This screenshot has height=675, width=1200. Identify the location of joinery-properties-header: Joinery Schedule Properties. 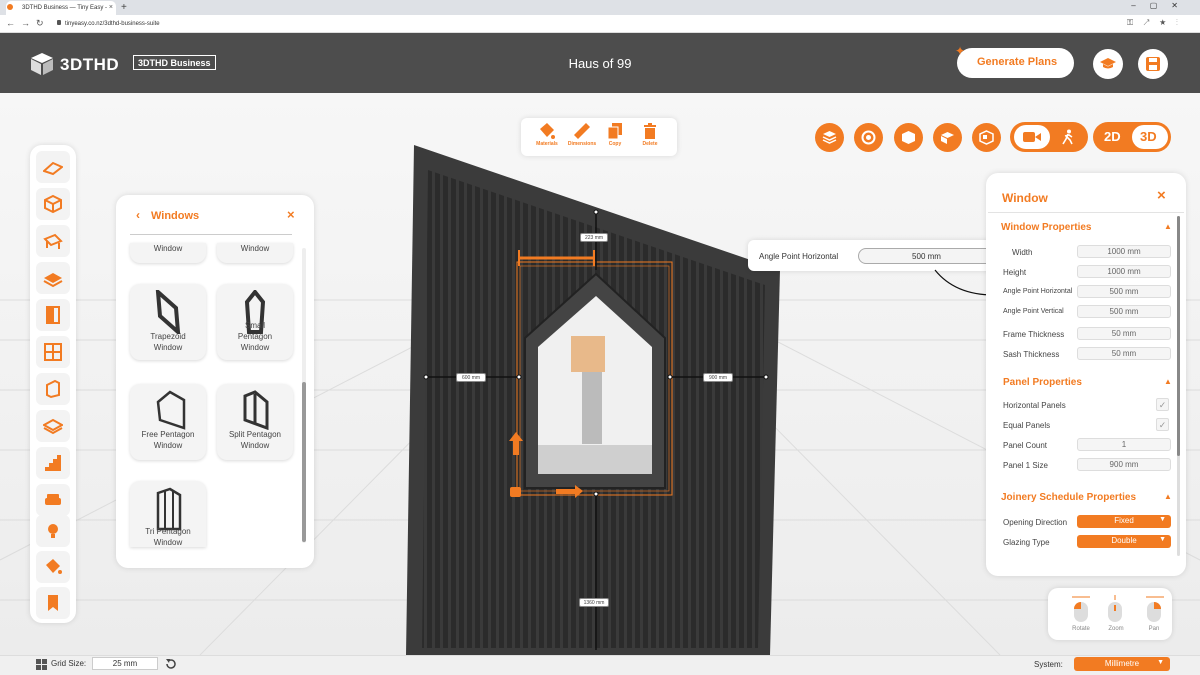
(1068, 497).